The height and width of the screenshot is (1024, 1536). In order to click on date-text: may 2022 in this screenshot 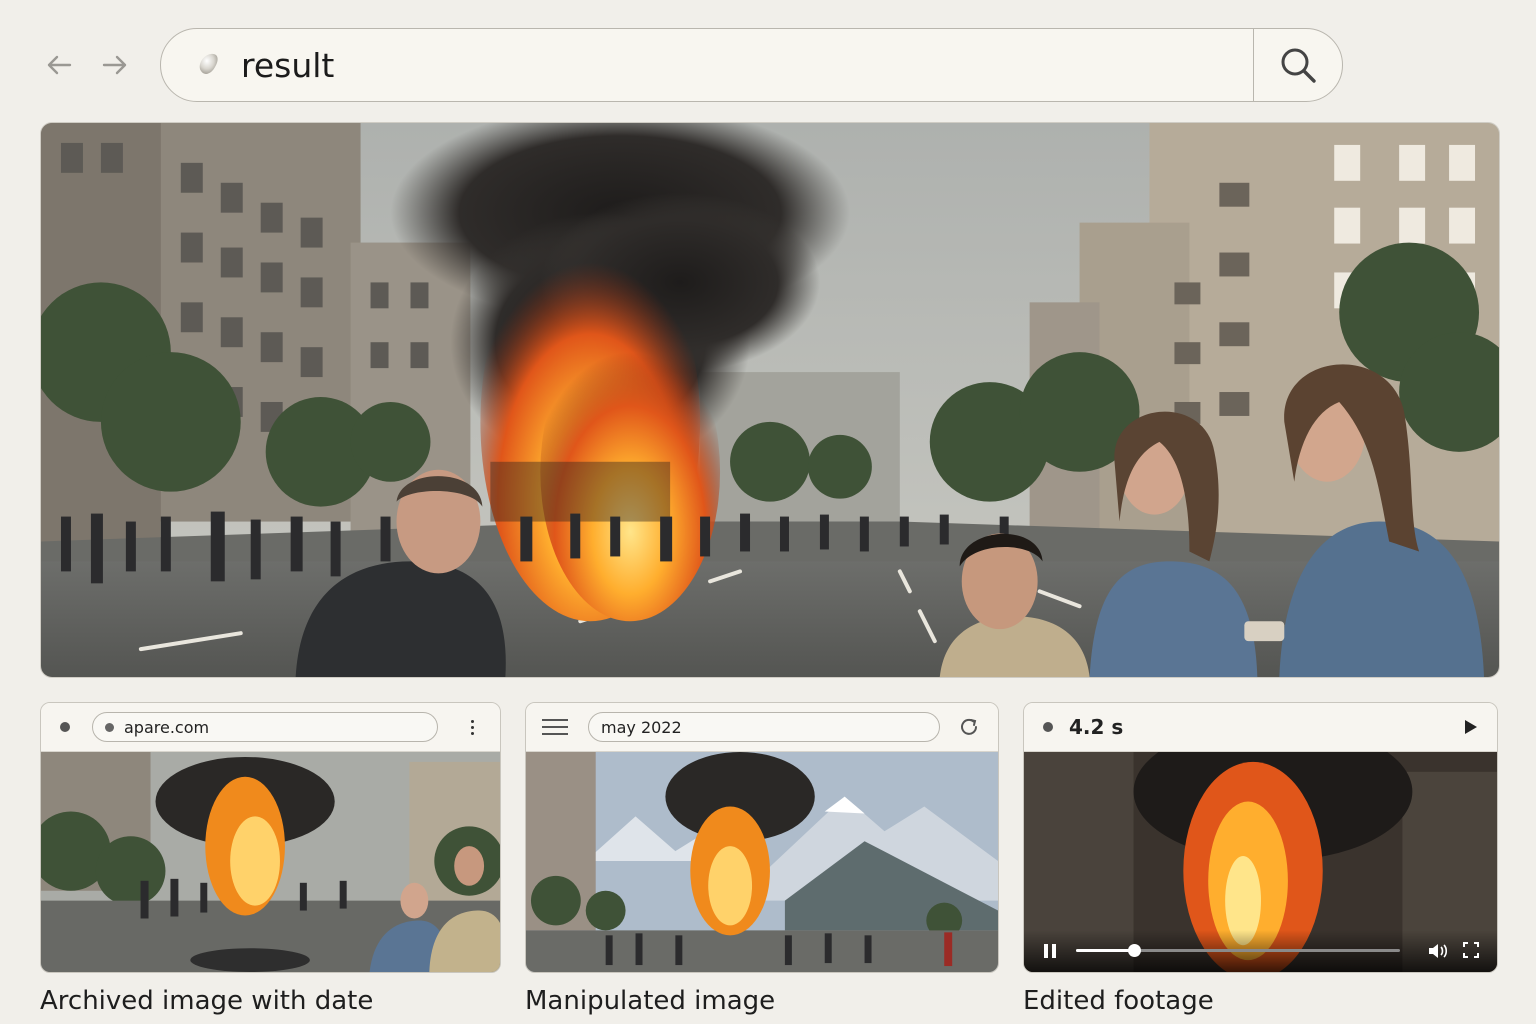, I will do `click(641, 727)`.